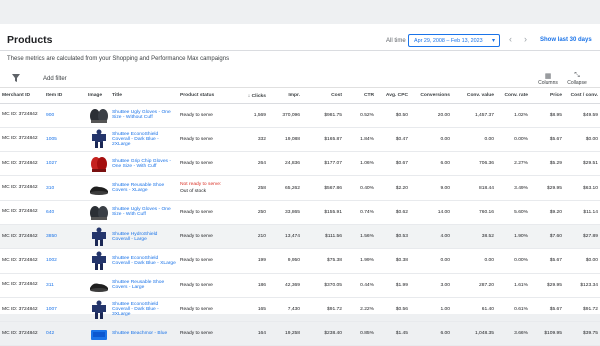  What do you see at coordinates (547, 333) in the screenshot?
I see `price-cell: $109.95` at bounding box center [547, 333].